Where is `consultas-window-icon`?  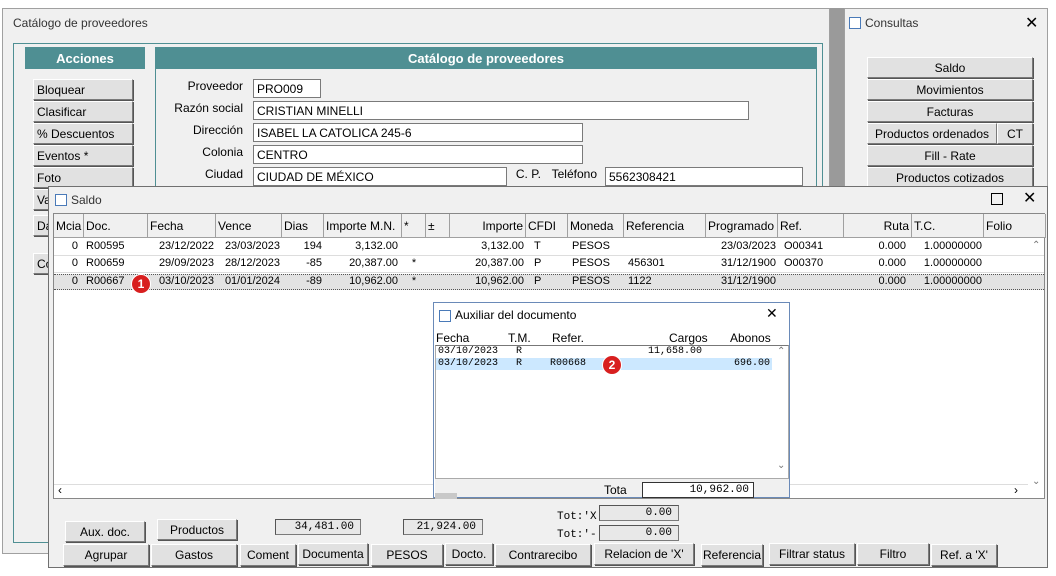
consultas-window-icon is located at coordinates (855, 23).